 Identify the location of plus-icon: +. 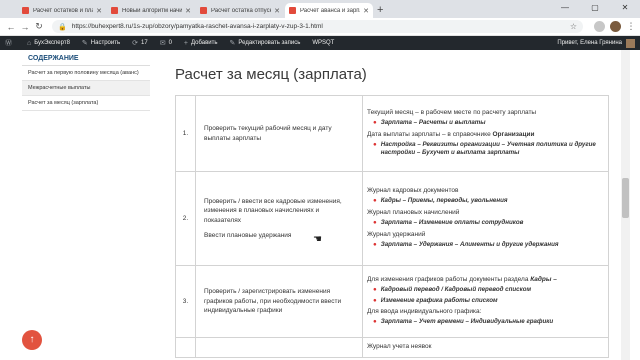
(185, 43).